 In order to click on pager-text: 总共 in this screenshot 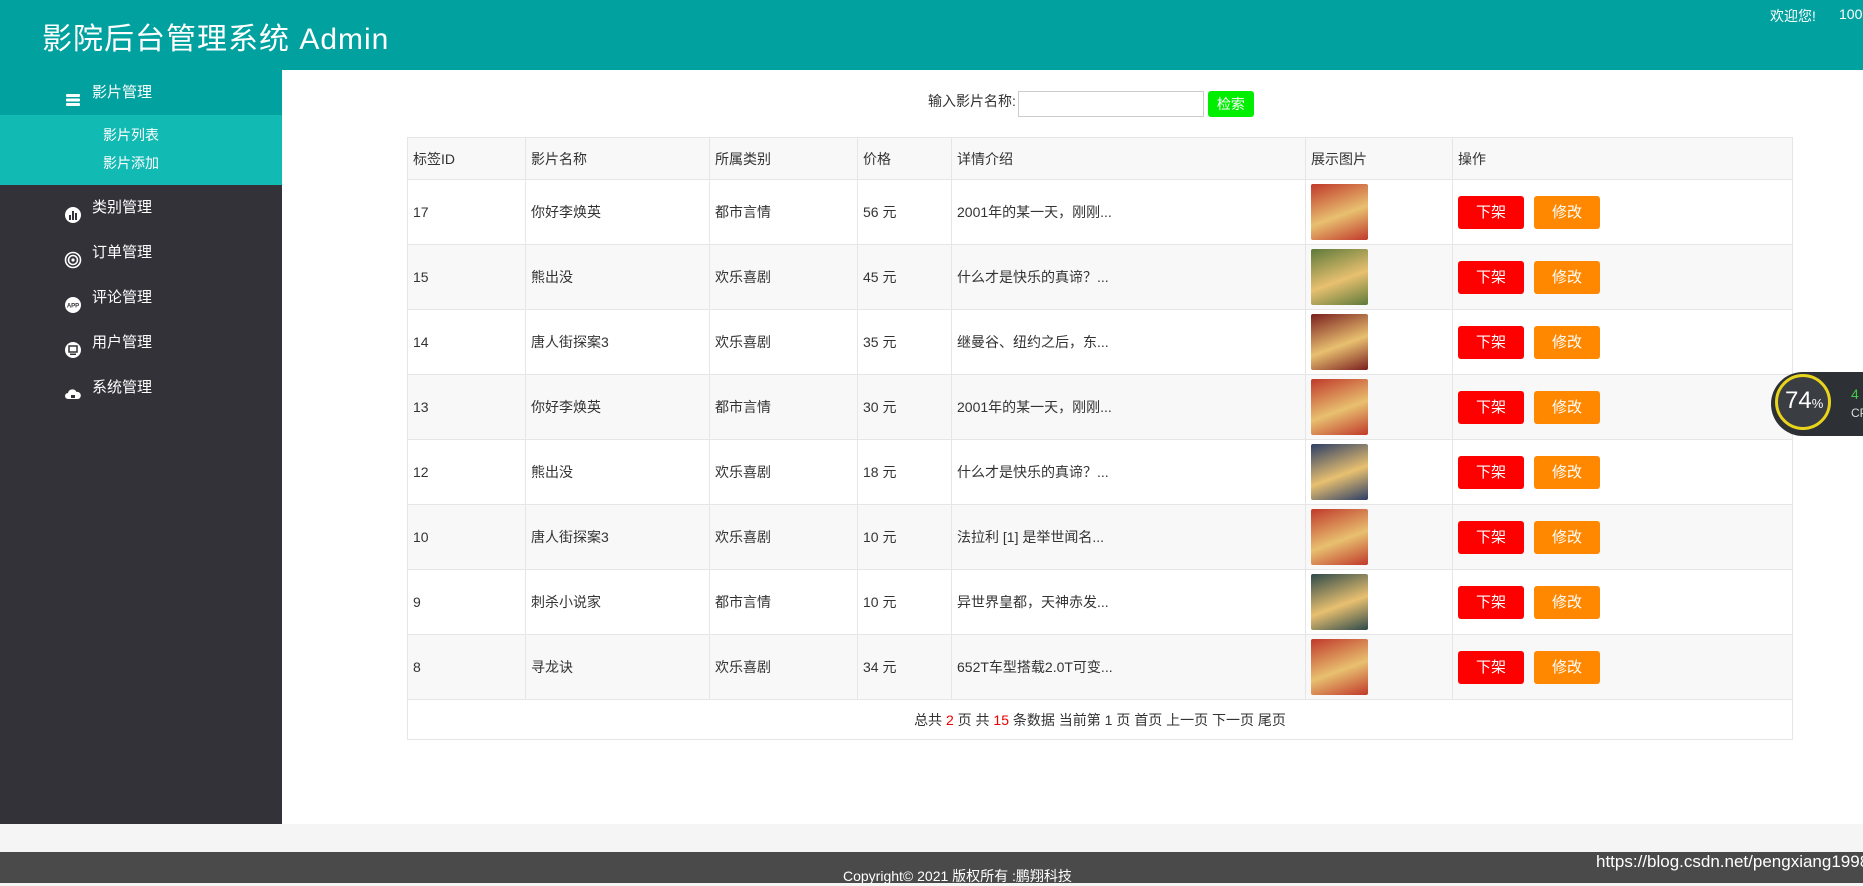, I will do `click(928, 719)`.